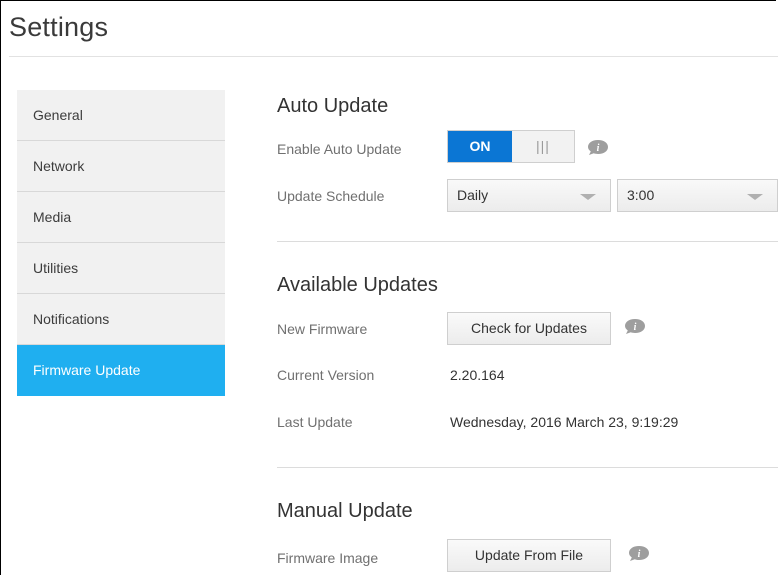 This screenshot has height=577, width=778. What do you see at coordinates (56, 268) in the screenshot?
I see `sidebar-item-label: Utilities` at bounding box center [56, 268].